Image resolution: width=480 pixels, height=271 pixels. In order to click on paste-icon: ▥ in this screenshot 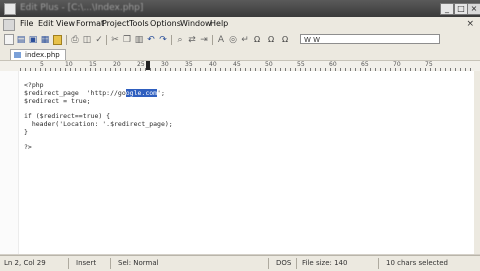, I will do `click(139, 39)`.